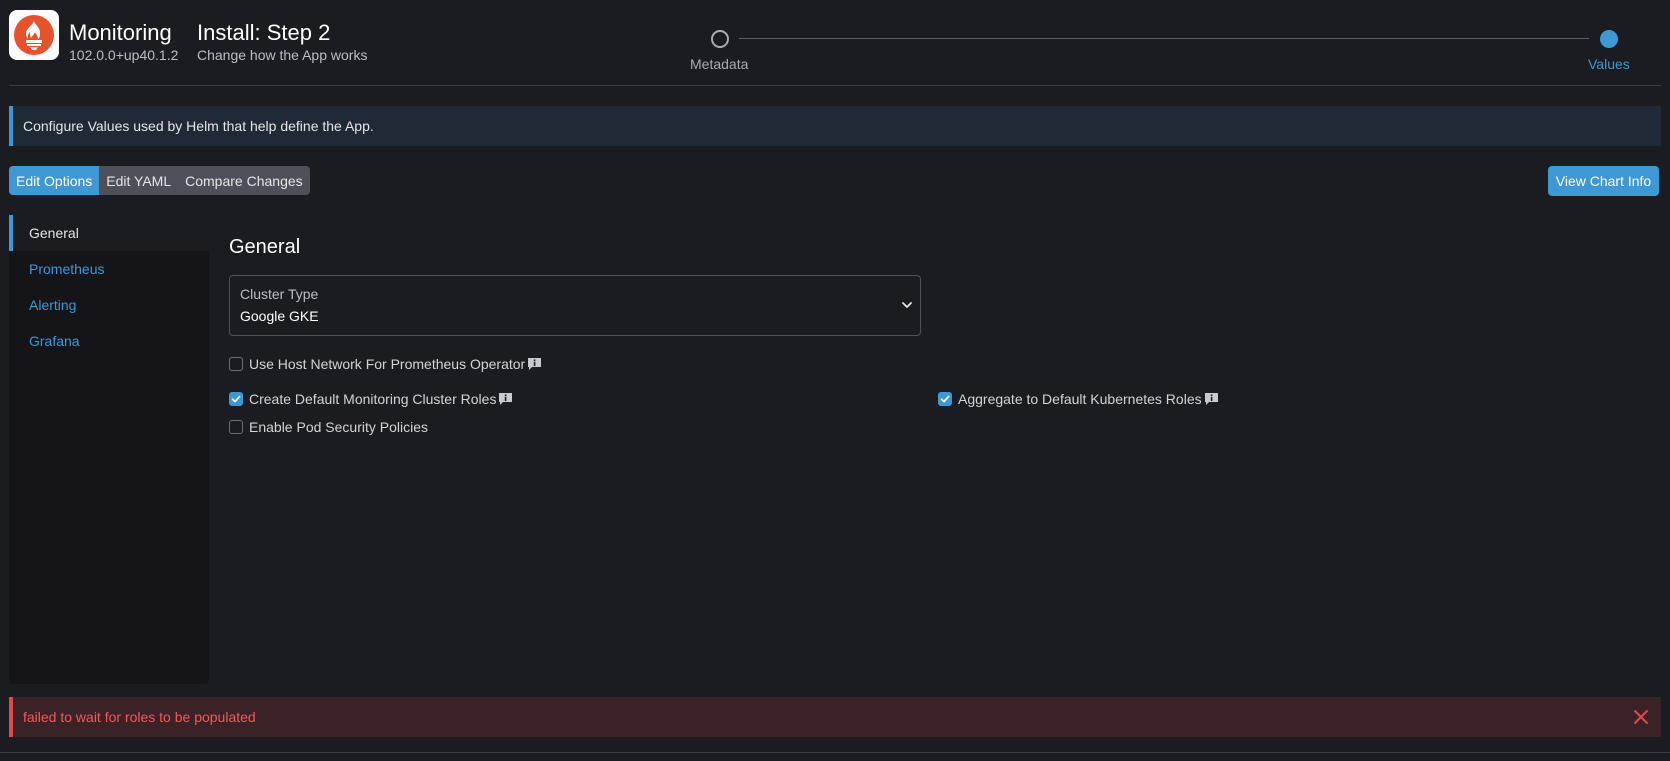 The height and width of the screenshot is (761, 1670). Describe the element at coordinates (120, 32) in the screenshot. I see `app-title: Monitoring` at that location.